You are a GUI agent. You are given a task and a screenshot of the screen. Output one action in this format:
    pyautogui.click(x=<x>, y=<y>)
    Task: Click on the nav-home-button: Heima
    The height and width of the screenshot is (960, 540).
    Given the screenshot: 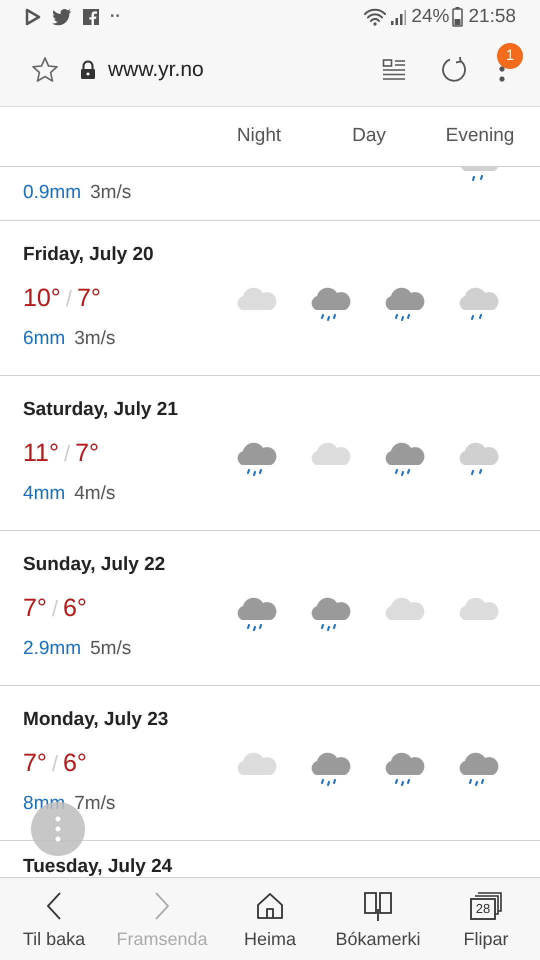 What is the action you would take?
    pyautogui.click(x=270, y=919)
    